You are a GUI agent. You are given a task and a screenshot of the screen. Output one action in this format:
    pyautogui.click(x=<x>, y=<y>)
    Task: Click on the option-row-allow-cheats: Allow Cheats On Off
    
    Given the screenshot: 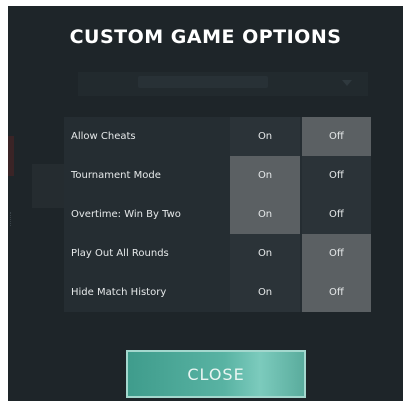 What is the action you would take?
    pyautogui.click(x=217, y=136)
    